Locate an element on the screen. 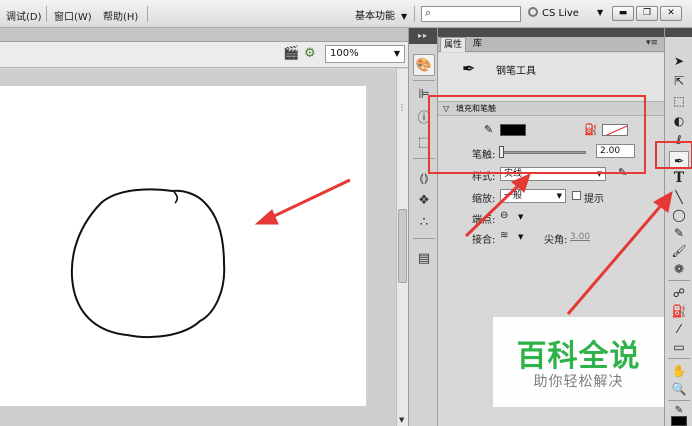 The image size is (692, 426). join-style-icon: ≋ is located at coordinates (504, 235).